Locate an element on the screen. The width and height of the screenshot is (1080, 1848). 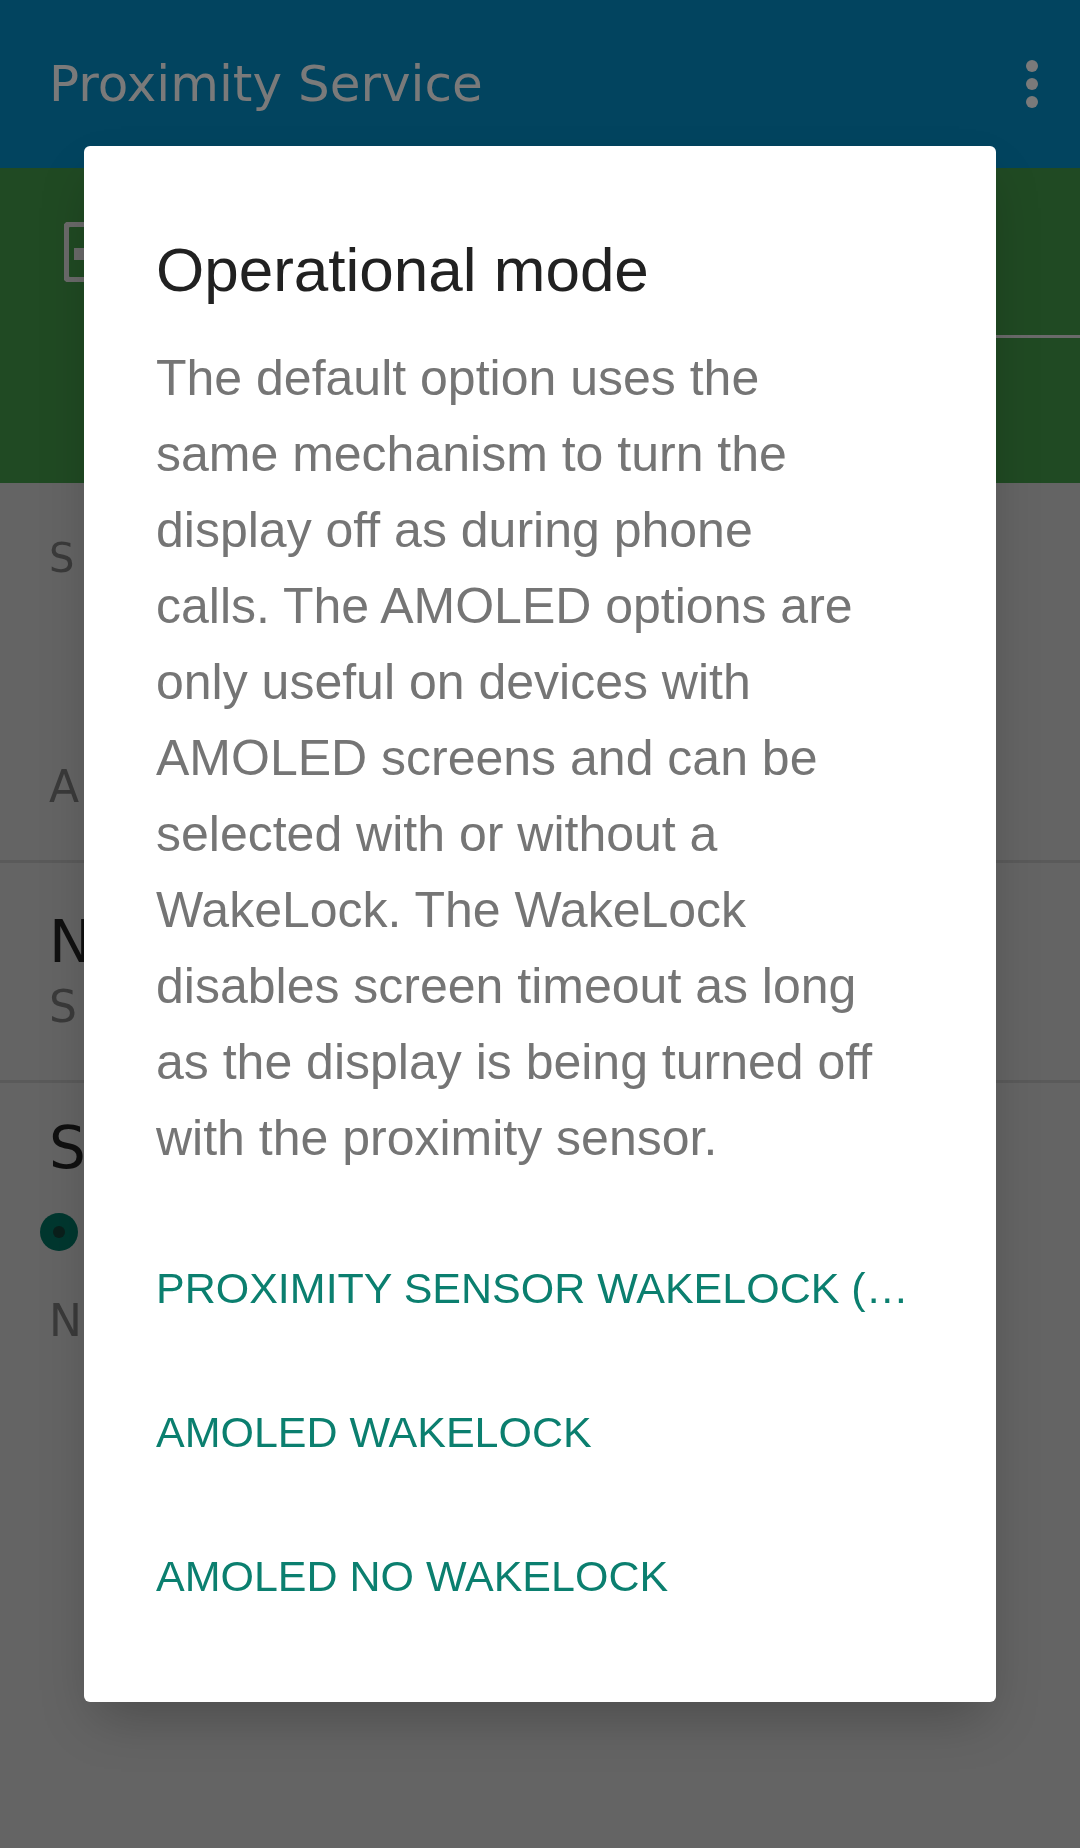
radio-button is located at coordinates (59, 1232).